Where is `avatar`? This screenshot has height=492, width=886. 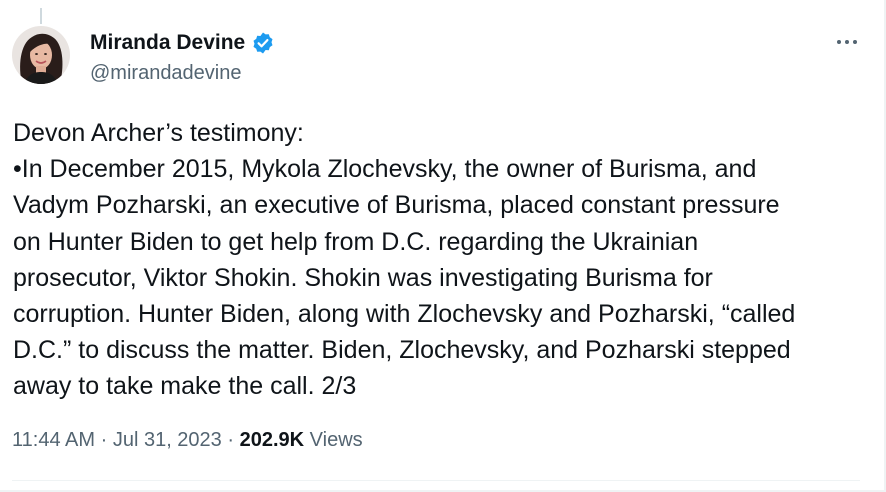
avatar is located at coordinates (41, 55).